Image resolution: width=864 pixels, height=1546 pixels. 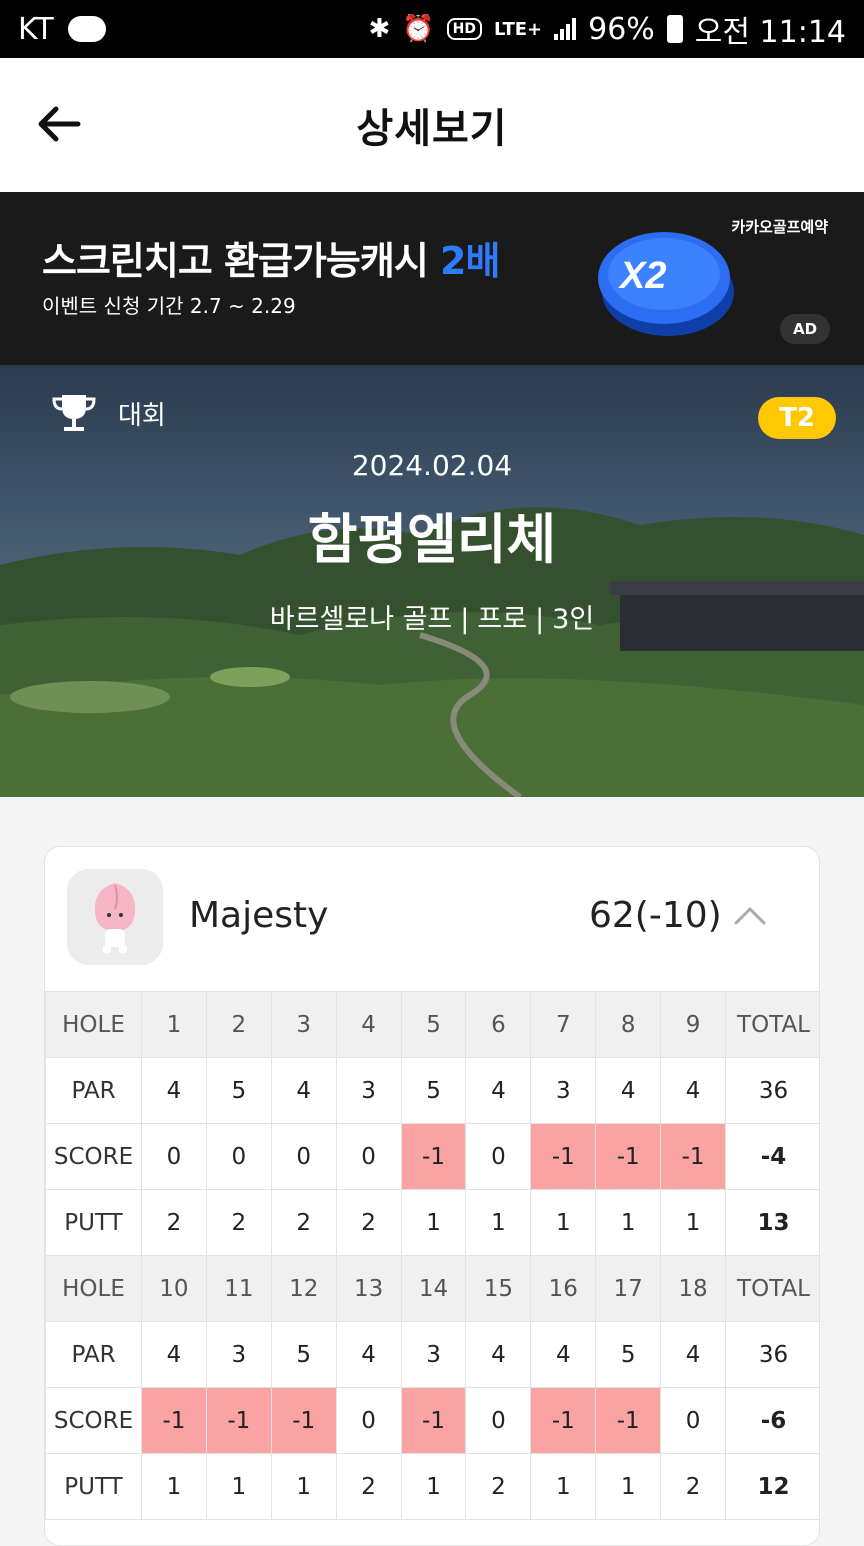 I want to click on ad-title-main: 스크린치고 환급가능캐시, so click(x=241, y=261).